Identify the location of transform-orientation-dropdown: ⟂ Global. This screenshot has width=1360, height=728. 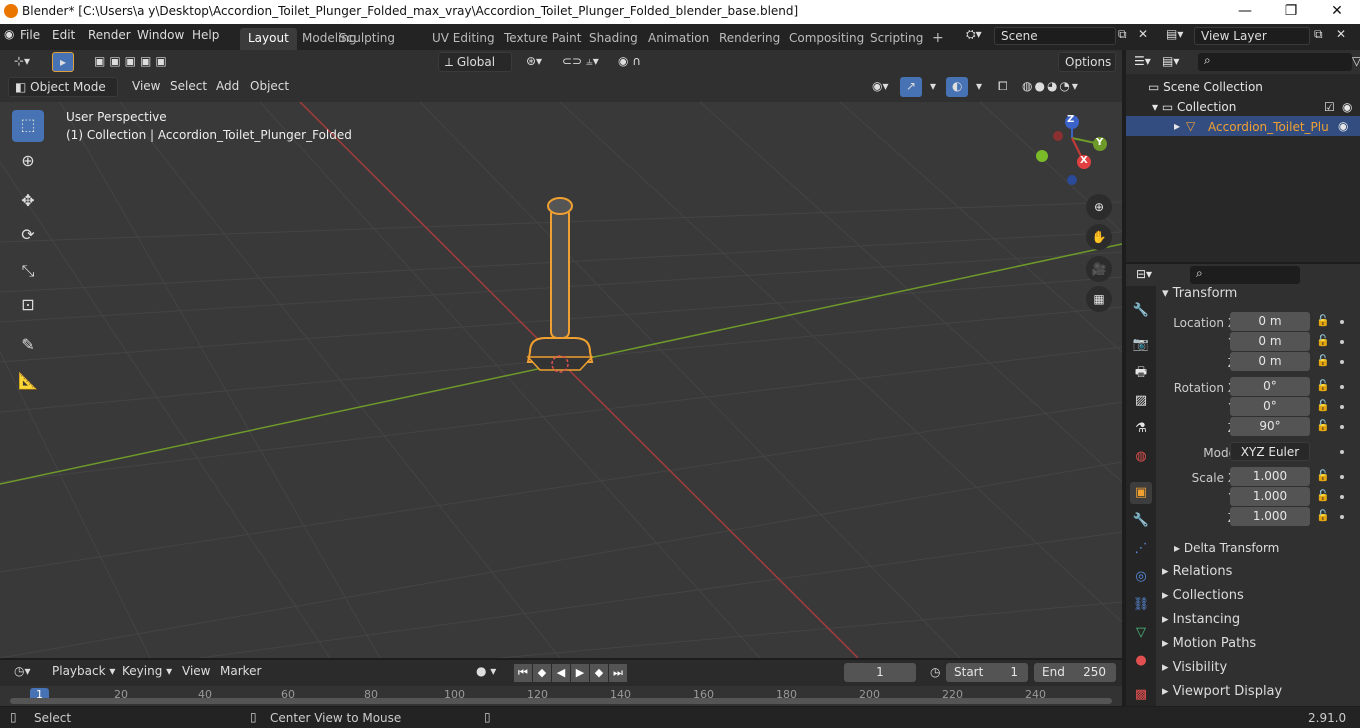
(475, 62).